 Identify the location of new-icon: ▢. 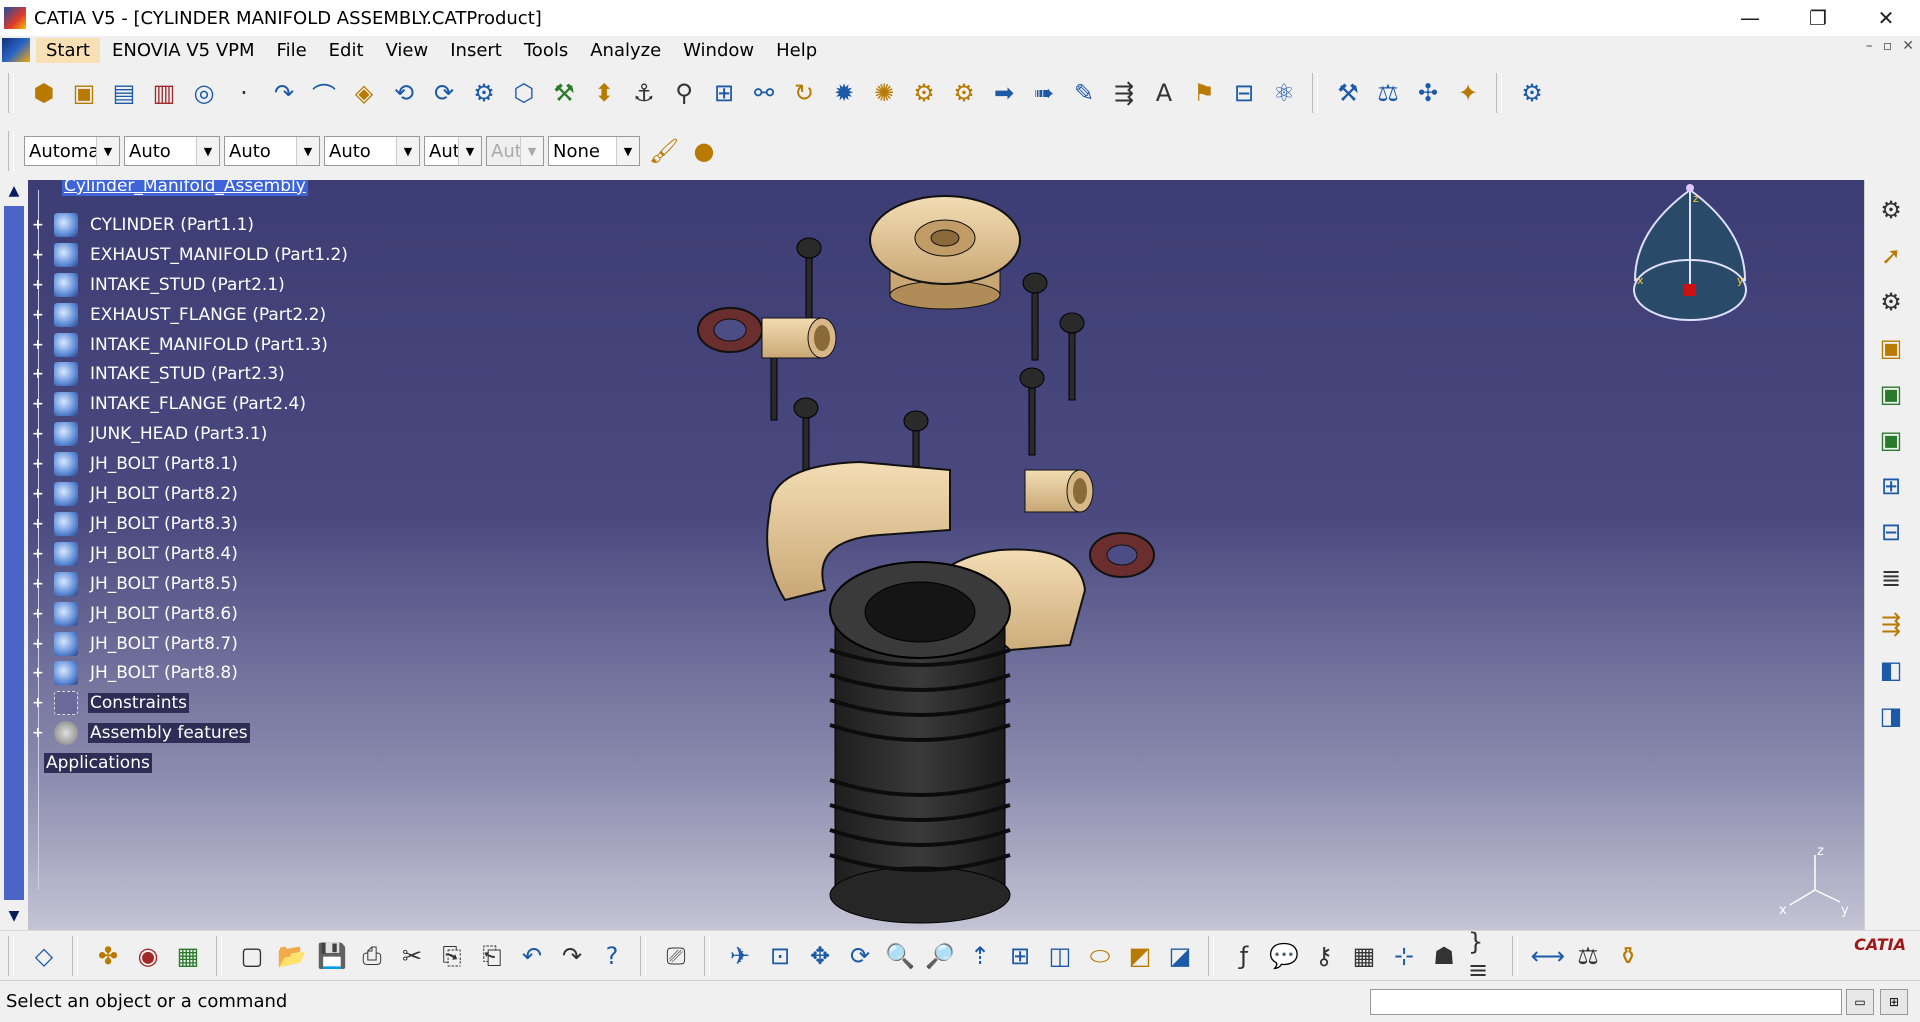
(252, 956).